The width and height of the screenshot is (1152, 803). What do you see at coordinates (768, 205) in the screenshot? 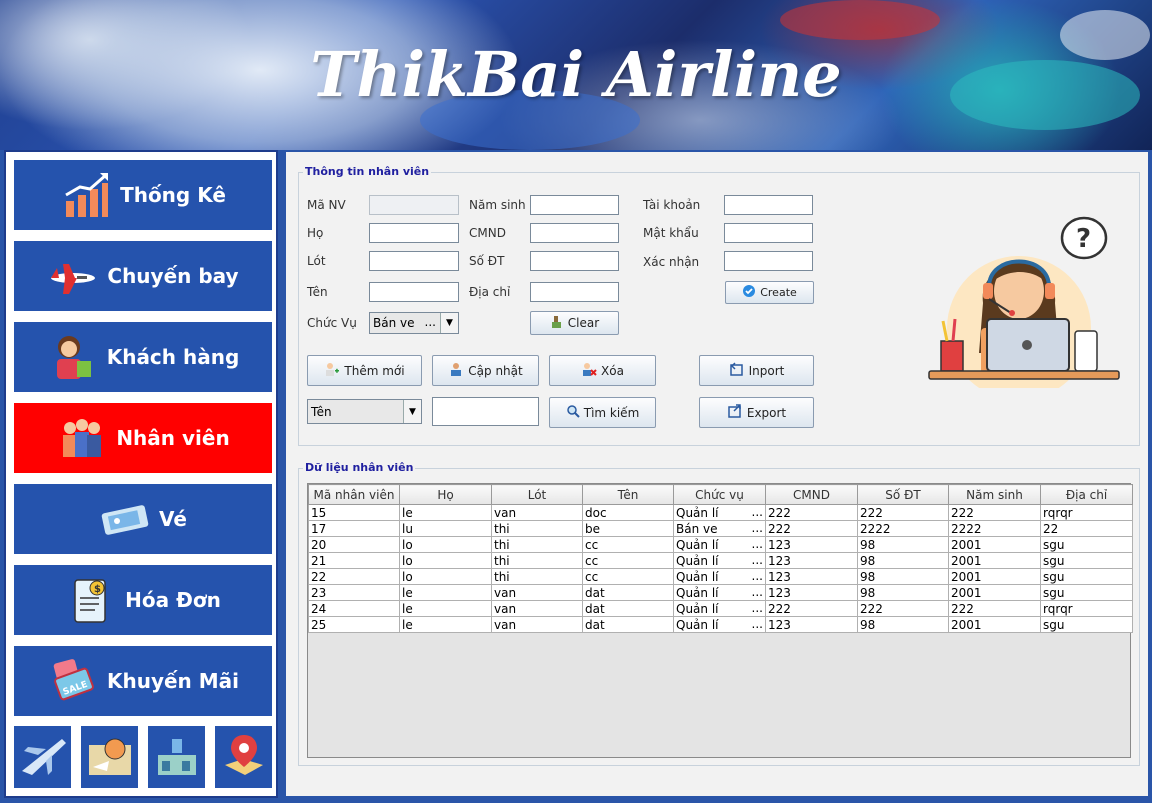
I see `tai-khoan-field` at bounding box center [768, 205].